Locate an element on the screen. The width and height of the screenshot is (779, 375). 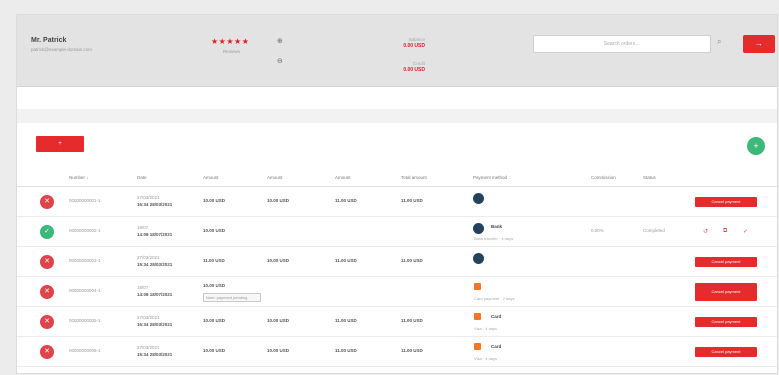
plus-circle-icon: ⊕ is located at coordinates (280, 41).